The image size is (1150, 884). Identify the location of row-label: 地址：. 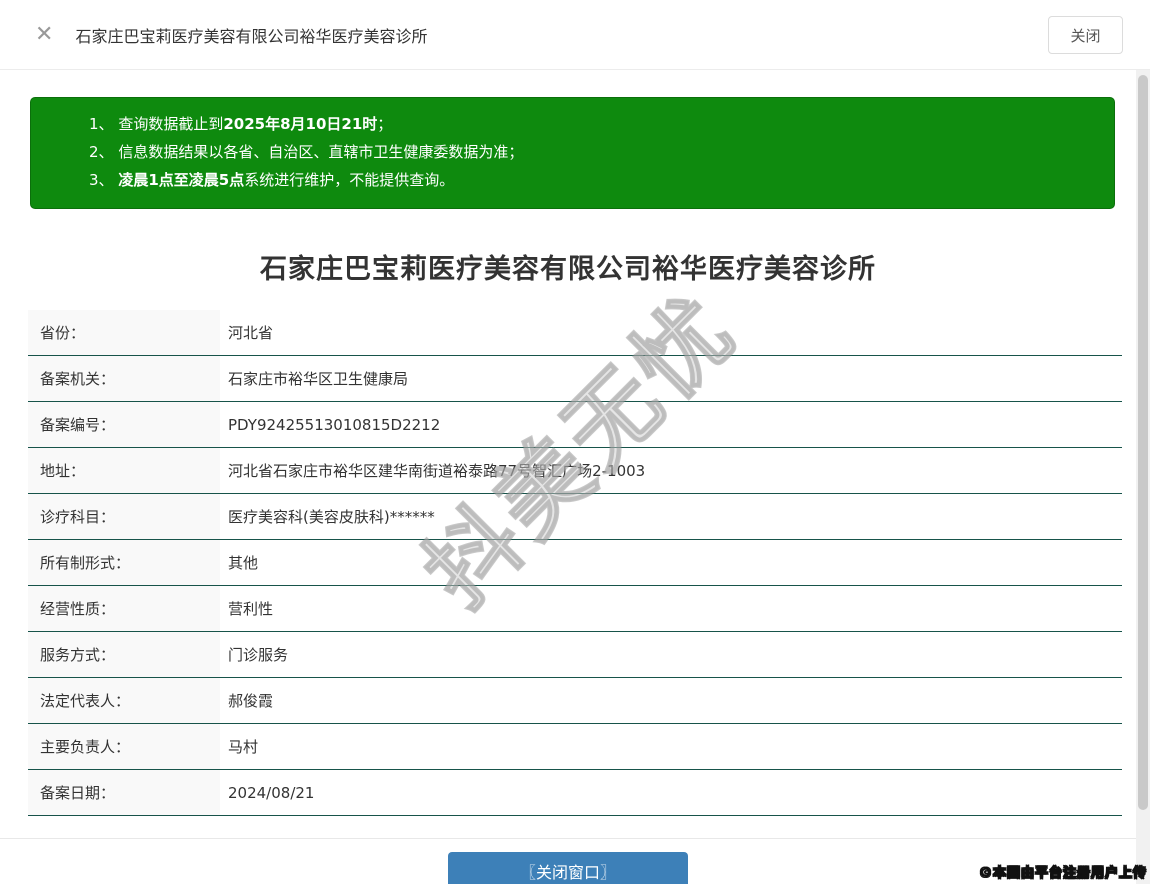
(124, 470).